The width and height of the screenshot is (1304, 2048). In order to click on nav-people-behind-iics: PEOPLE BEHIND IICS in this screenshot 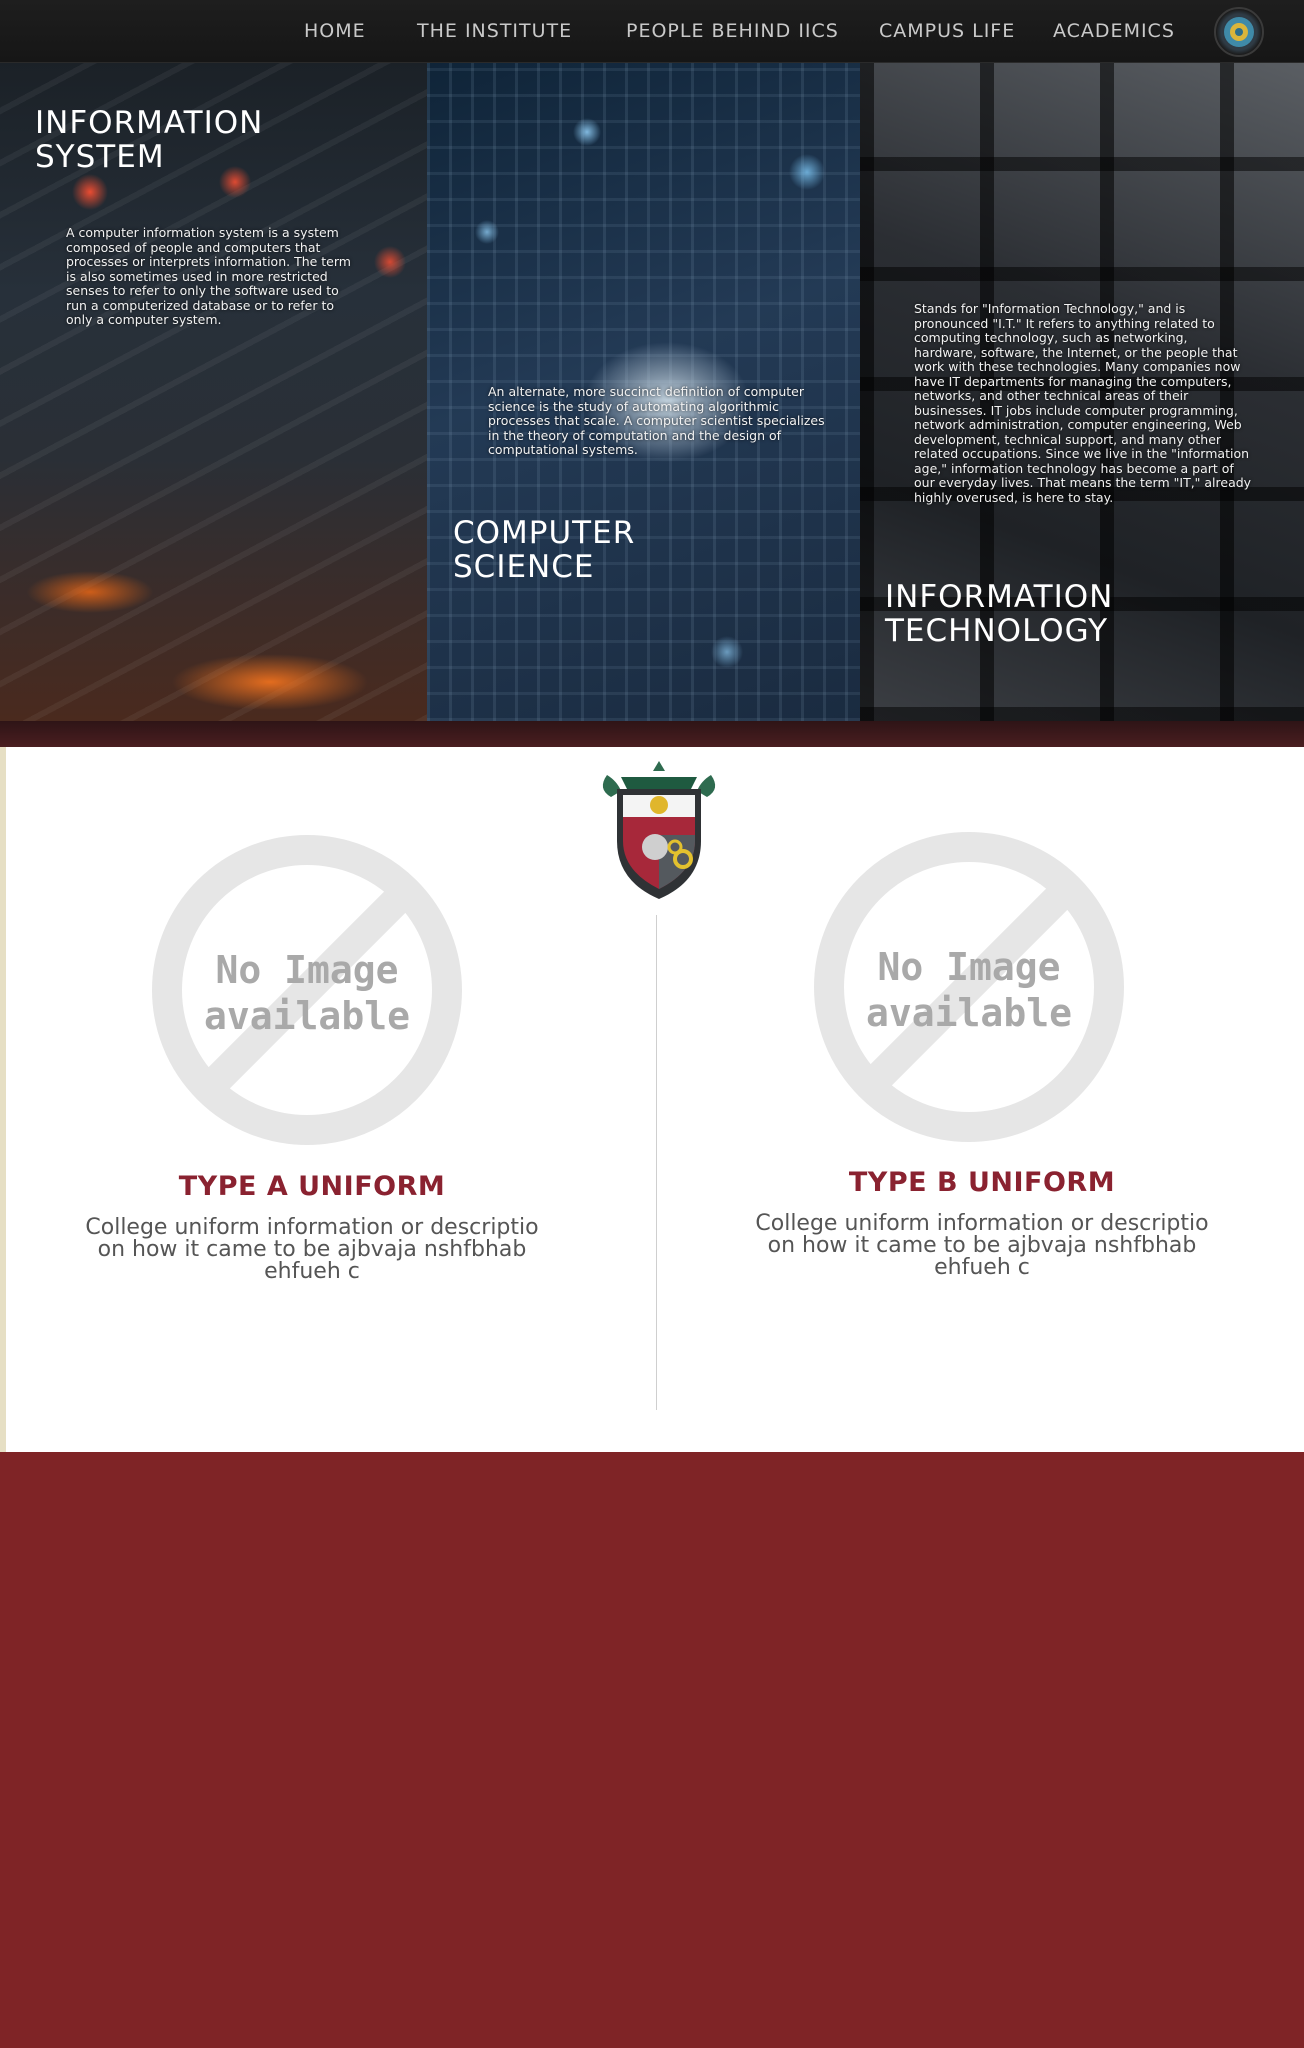, I will do `click(732, 31)`.